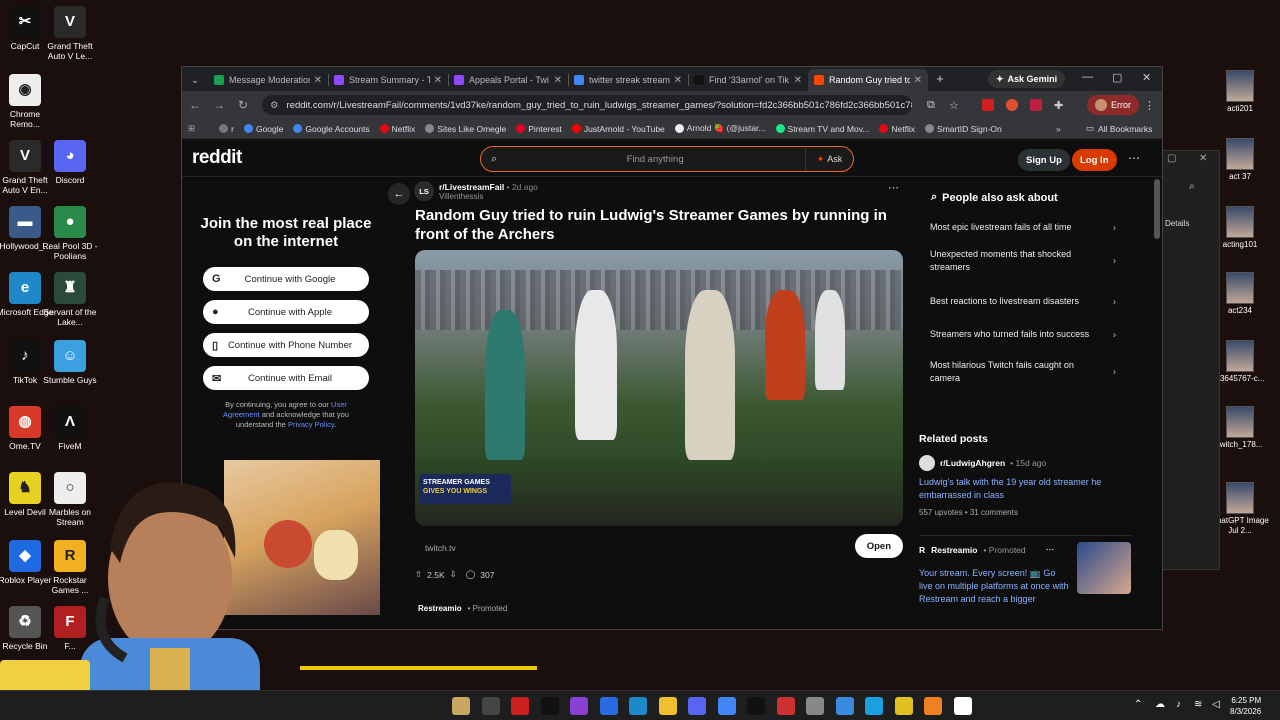  I want to click on bookmark: r, so click(226, 128).